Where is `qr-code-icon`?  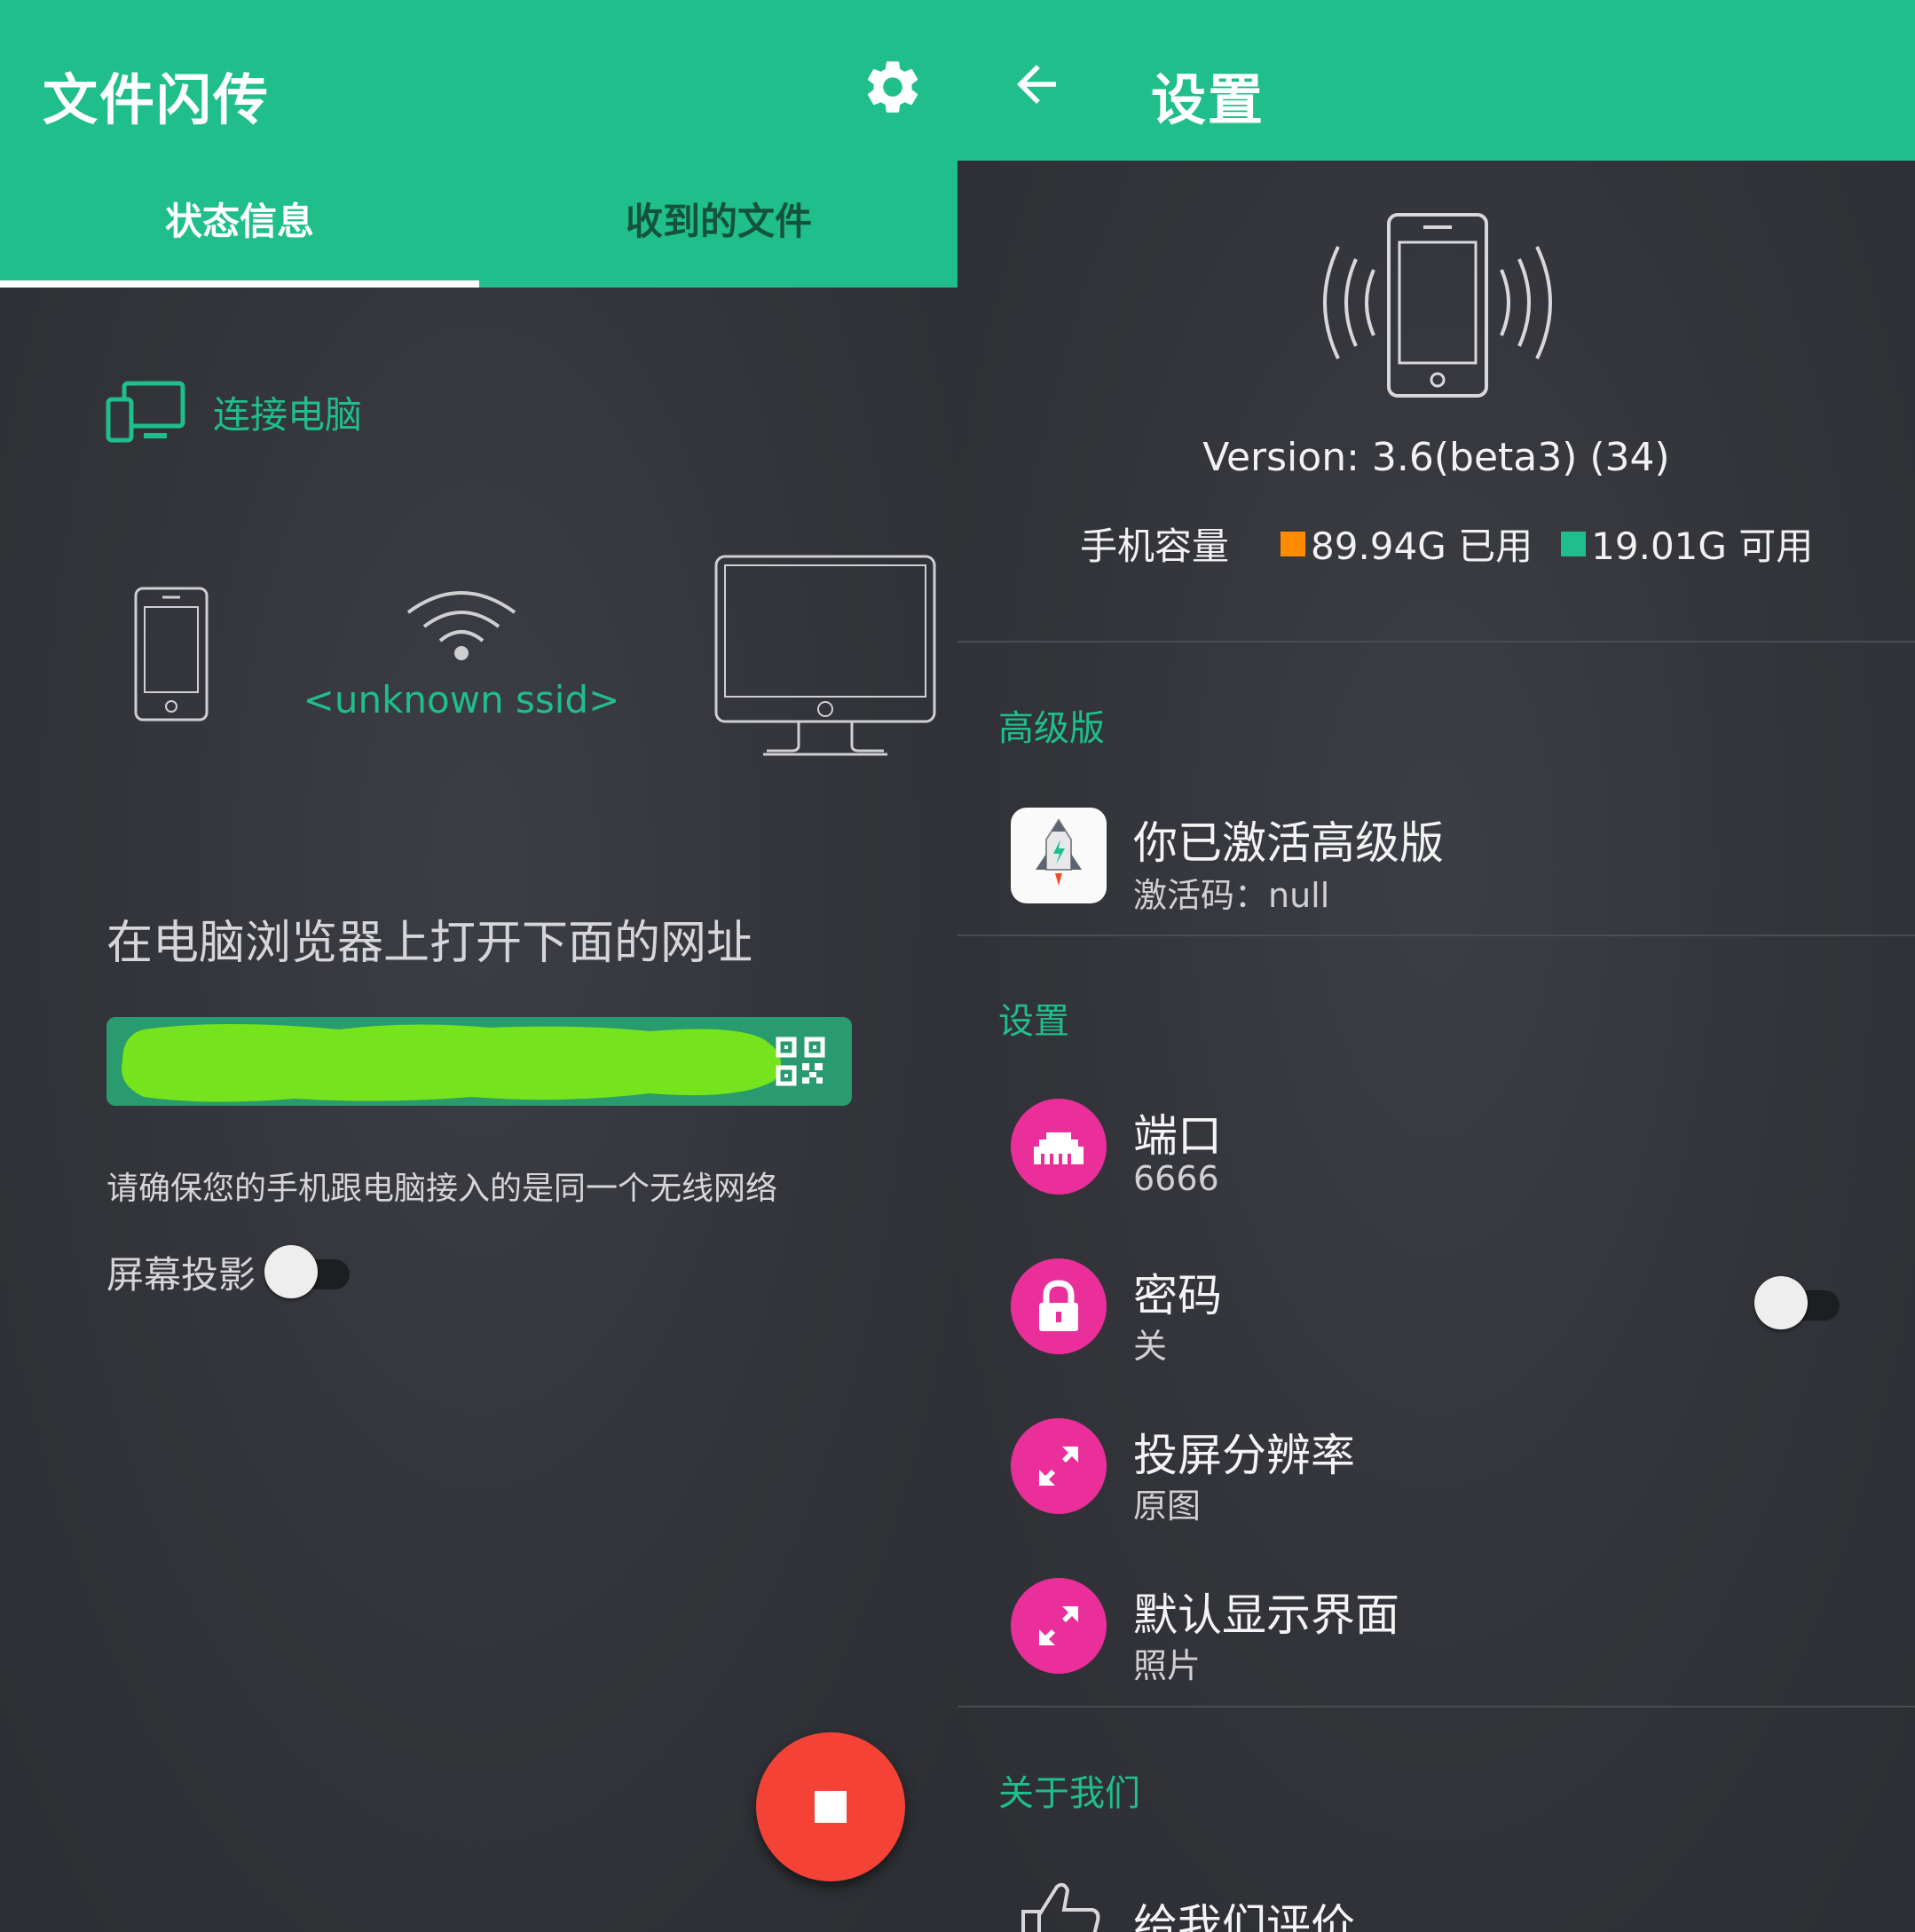
qr-code-icon is located at coordinates (800, 1061).